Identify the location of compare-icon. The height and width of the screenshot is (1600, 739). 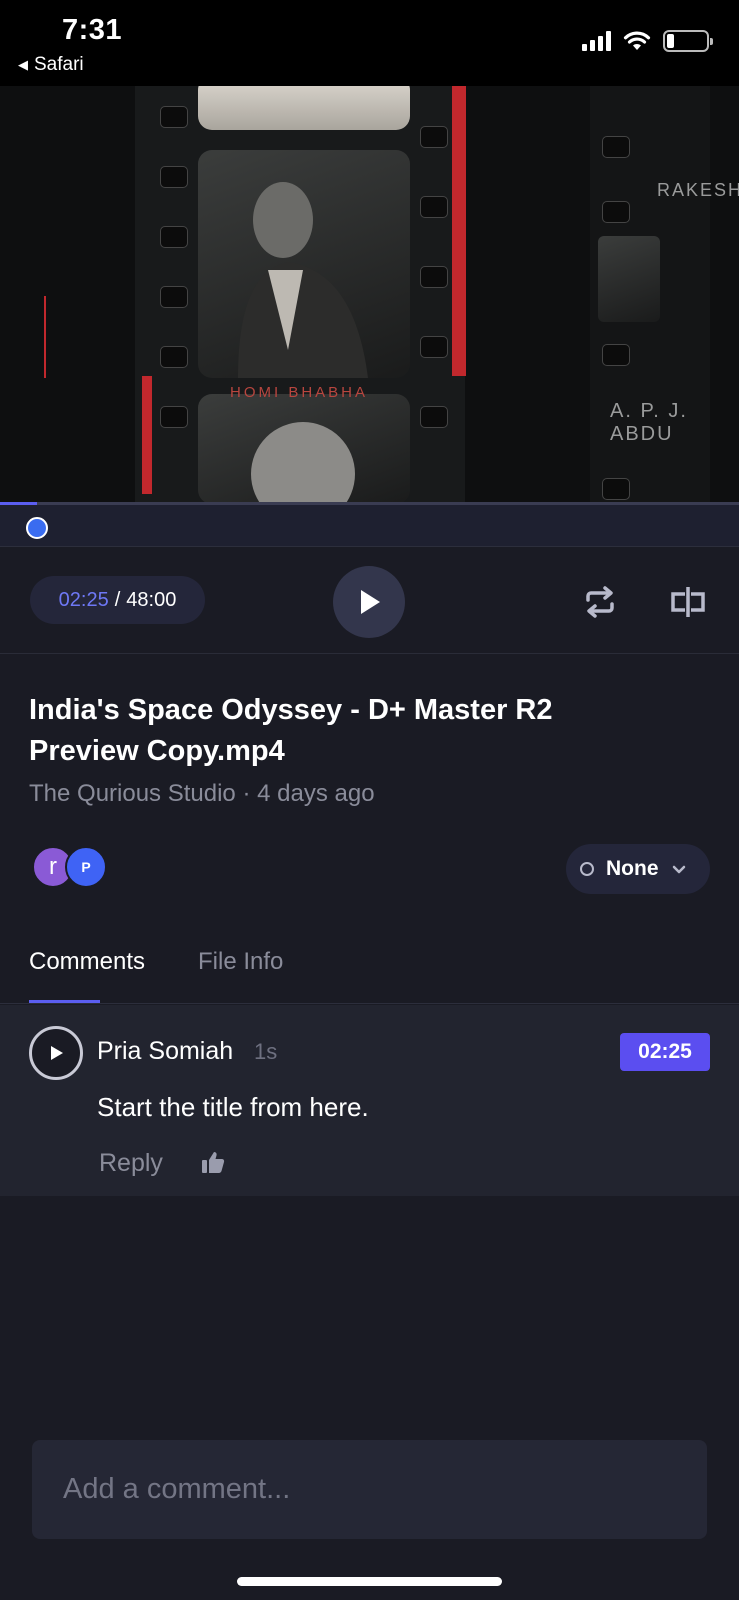
(688, 602).